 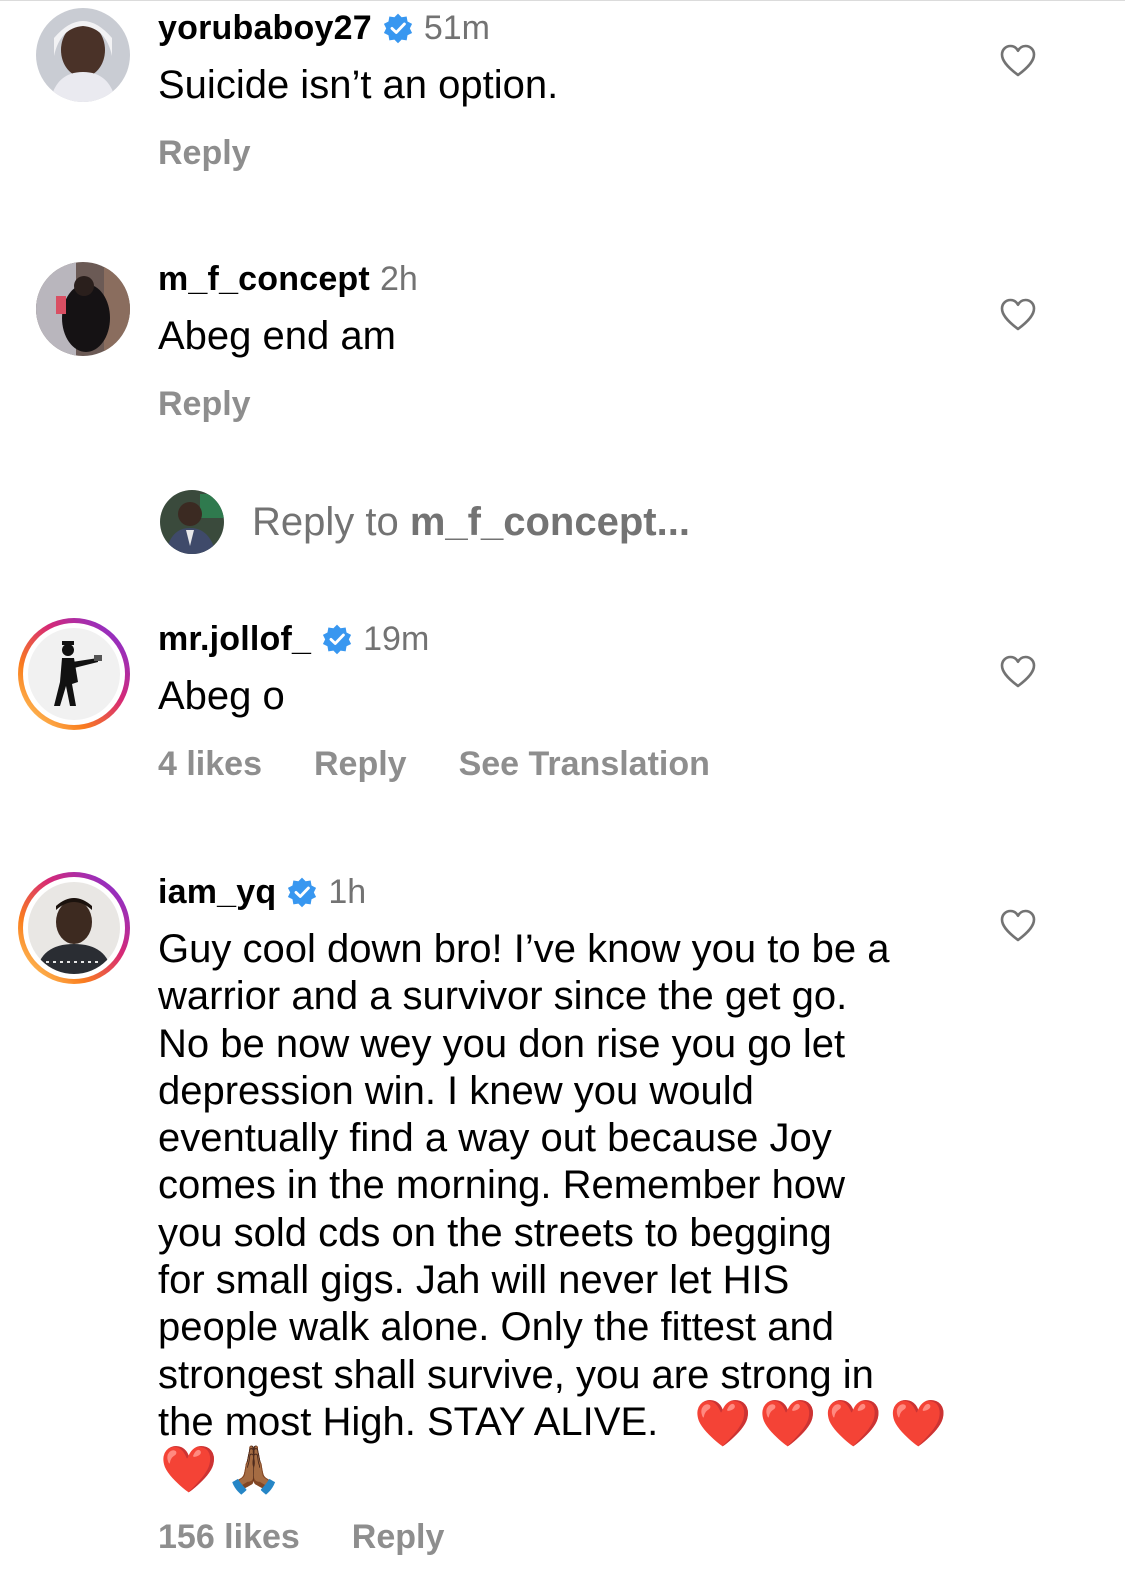 I want to click on comment-text: Abeg end am, so click(x=277, y=336).